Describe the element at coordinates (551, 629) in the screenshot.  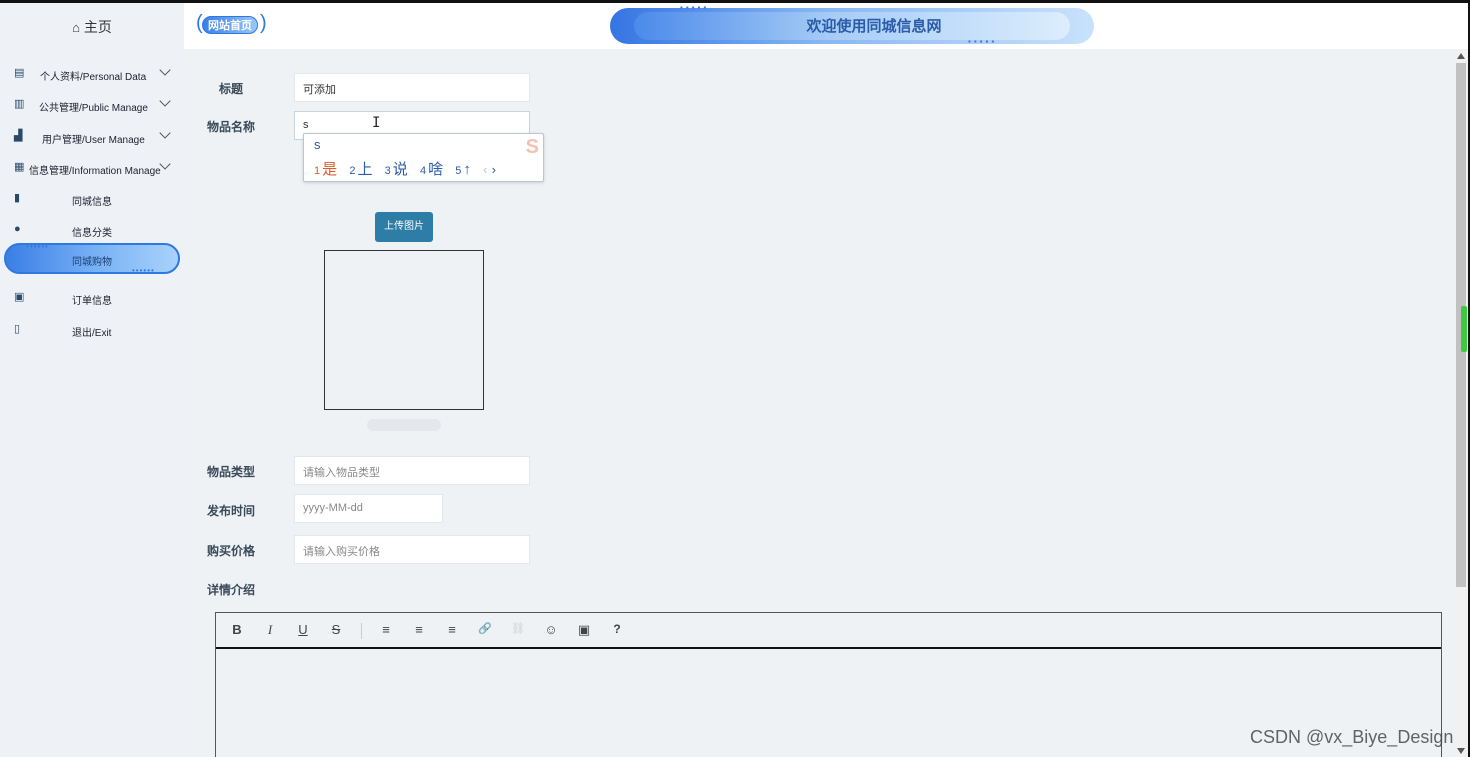
I see `emoji-icon: ☺` at that location.